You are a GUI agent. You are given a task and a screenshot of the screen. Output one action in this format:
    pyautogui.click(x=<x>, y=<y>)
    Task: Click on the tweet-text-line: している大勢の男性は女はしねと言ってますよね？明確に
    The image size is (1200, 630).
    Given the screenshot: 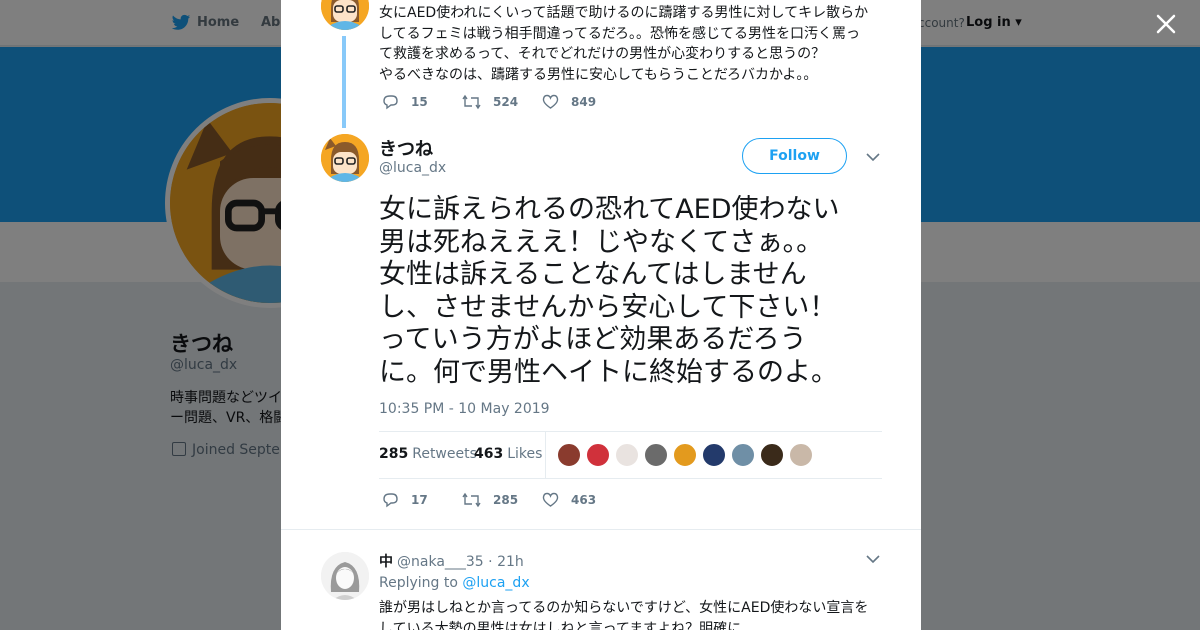 What is the action you would take?
    pyautogui.click(x=560, y=625)
    